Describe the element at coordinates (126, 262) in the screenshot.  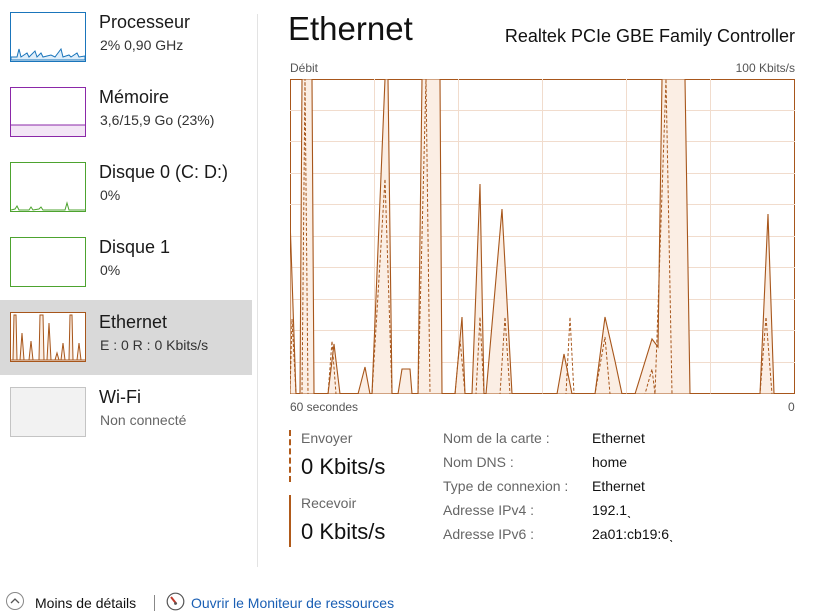
I see `sidebar-item-disque-1: Disque 1 0%` at that location.